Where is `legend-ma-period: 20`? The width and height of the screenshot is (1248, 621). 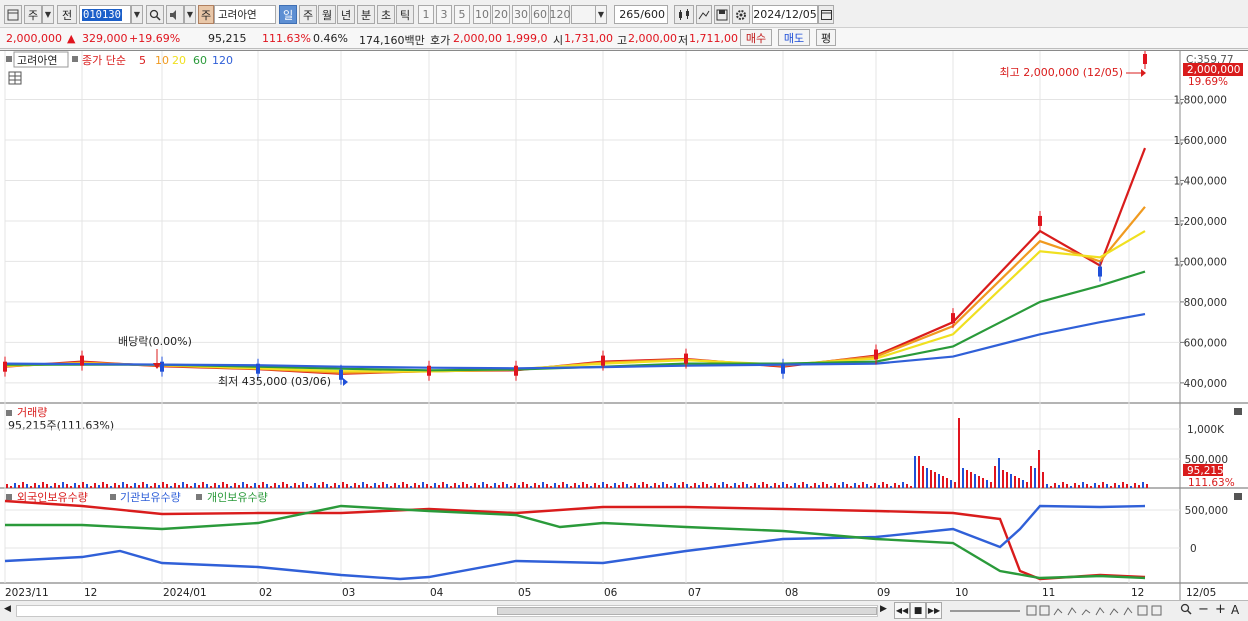
legend-ma-period: 20 is located at coordinates (179, 60).